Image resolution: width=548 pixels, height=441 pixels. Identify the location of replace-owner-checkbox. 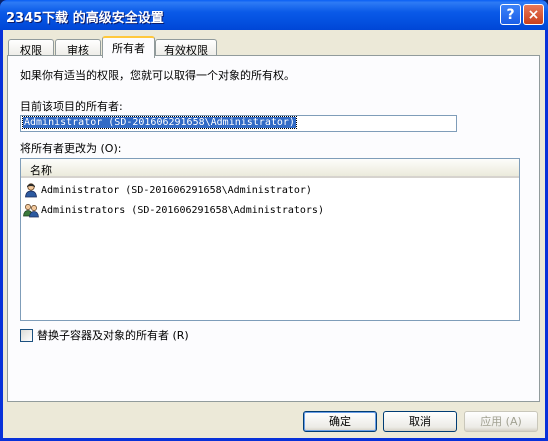
(26, 335).